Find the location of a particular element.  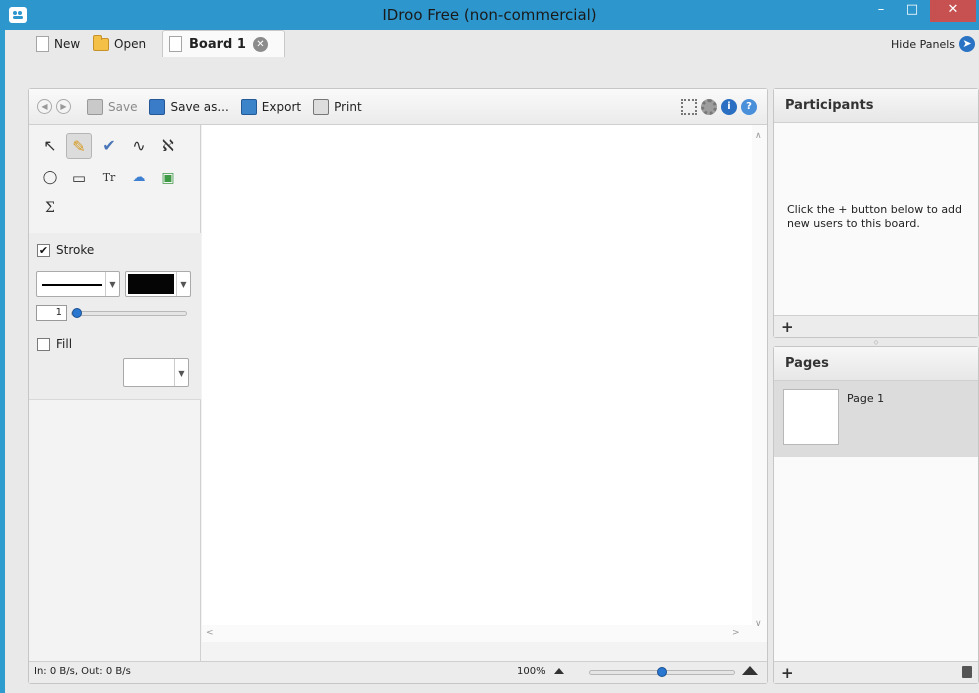

toolbar-right-group: i ? is located at coordinates (717, 107).